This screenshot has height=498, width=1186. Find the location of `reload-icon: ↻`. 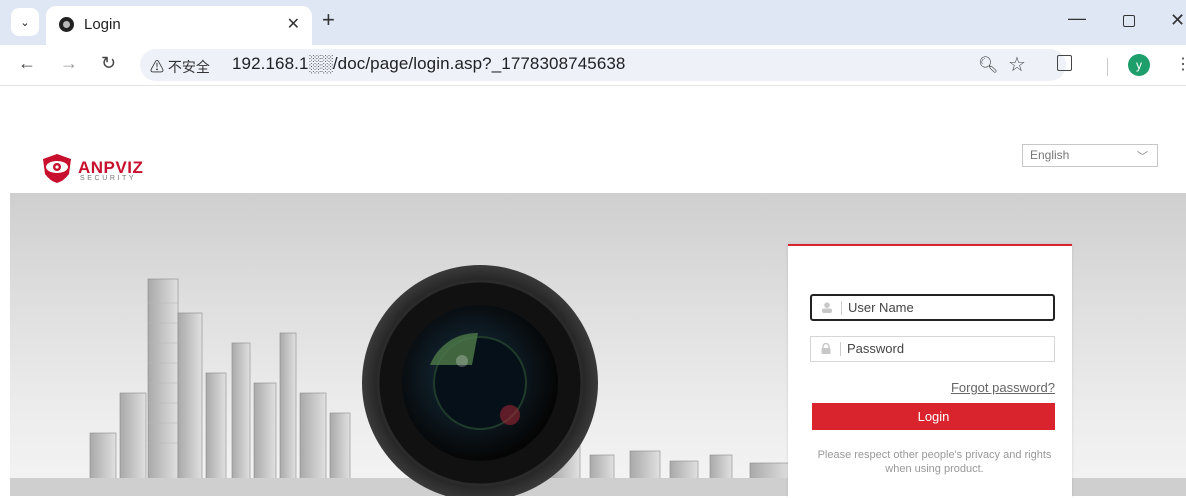

reload-icon: ↻ is located at coordinates (108, 63).